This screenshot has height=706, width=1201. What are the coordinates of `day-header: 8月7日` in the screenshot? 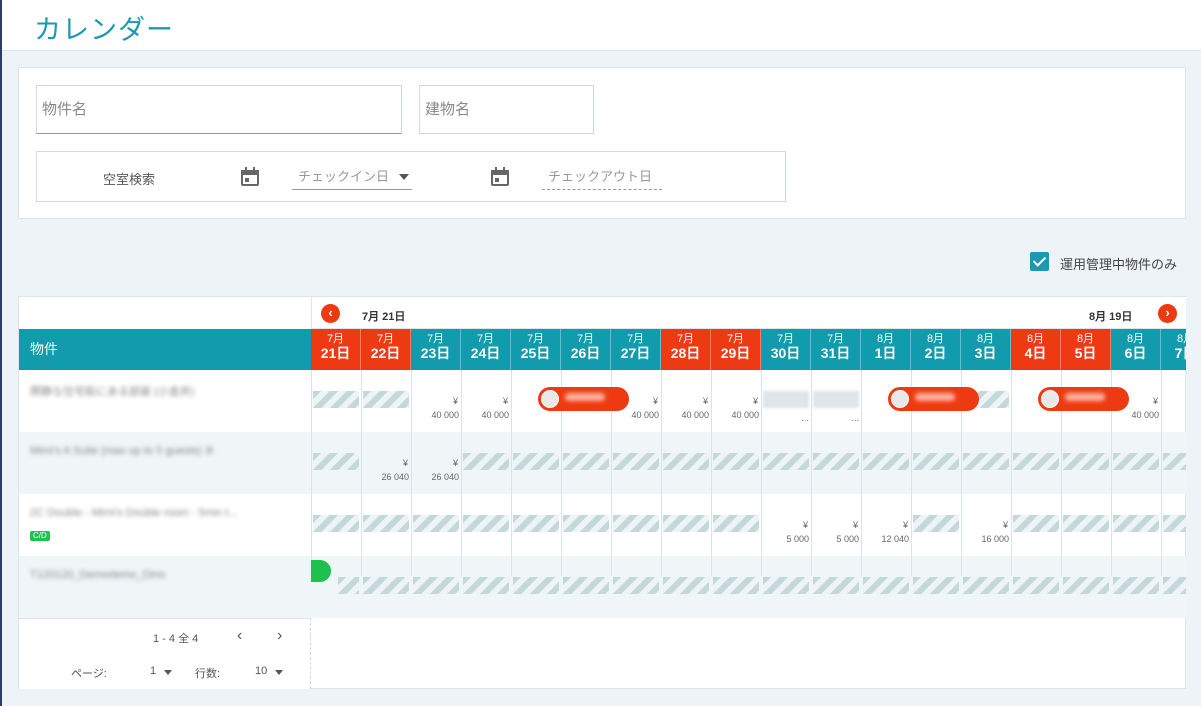 It's located at (1173, 349).